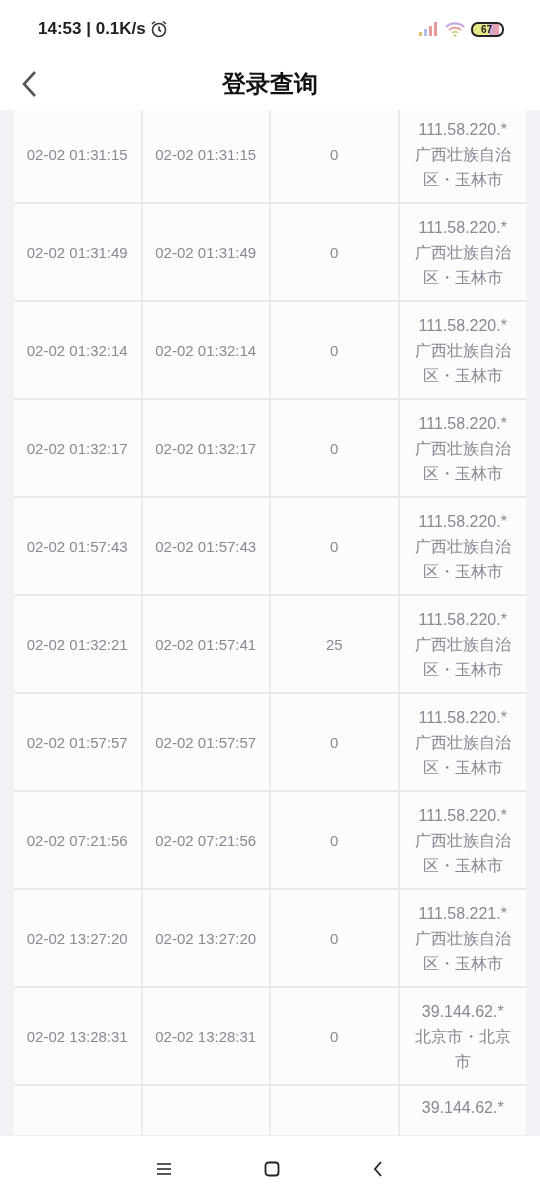 Image resolution: width=540 pixels, height=1200 pixels. Describe the element at coordinates (77, 742) in the screenshot. I see `login-time: 02-02 01:57:57` at that location.